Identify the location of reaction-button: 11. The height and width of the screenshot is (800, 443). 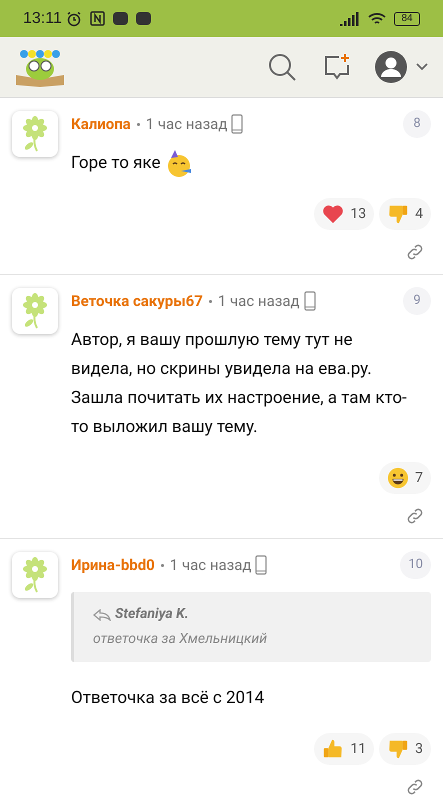
(344, 749).